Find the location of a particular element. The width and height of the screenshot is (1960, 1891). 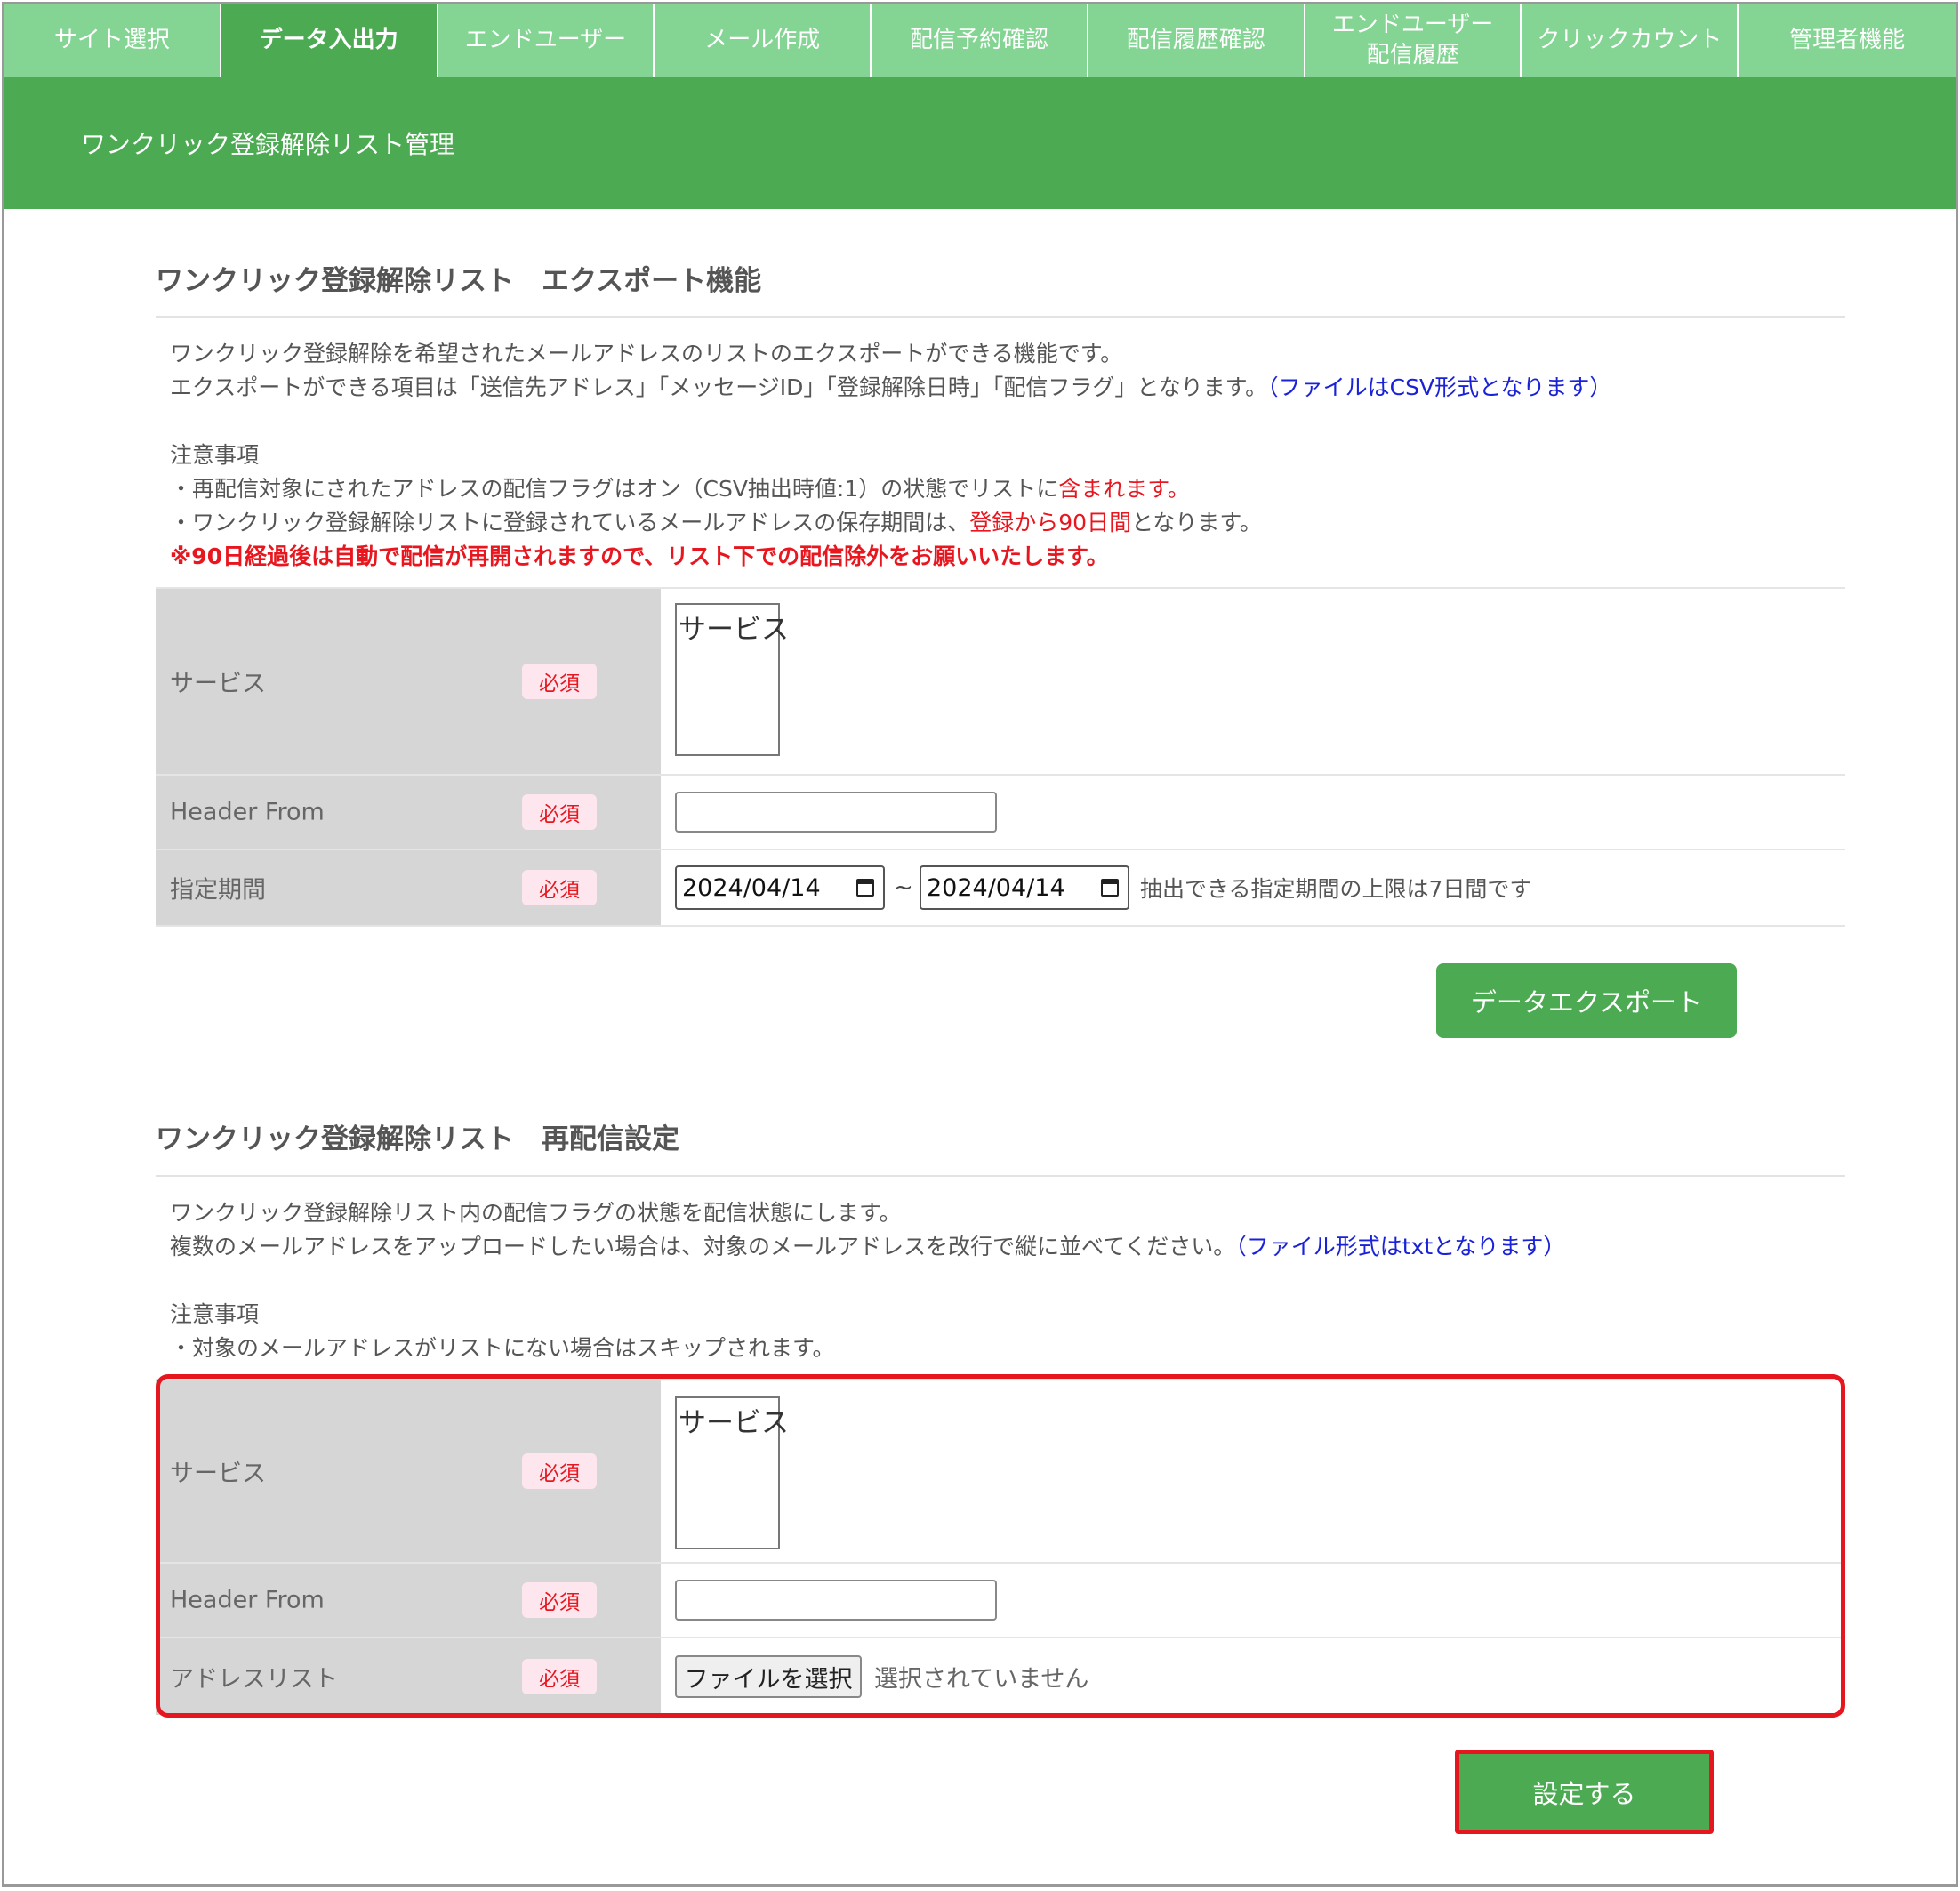

tab-delivery-schedule: 配信予約確認 is located at coordinates (980, 40).